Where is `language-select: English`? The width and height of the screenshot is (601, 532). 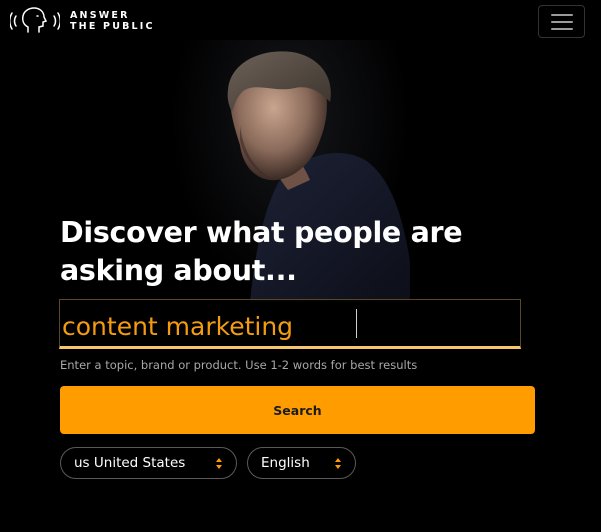
language-select: English is located at coordinates (301, 463).